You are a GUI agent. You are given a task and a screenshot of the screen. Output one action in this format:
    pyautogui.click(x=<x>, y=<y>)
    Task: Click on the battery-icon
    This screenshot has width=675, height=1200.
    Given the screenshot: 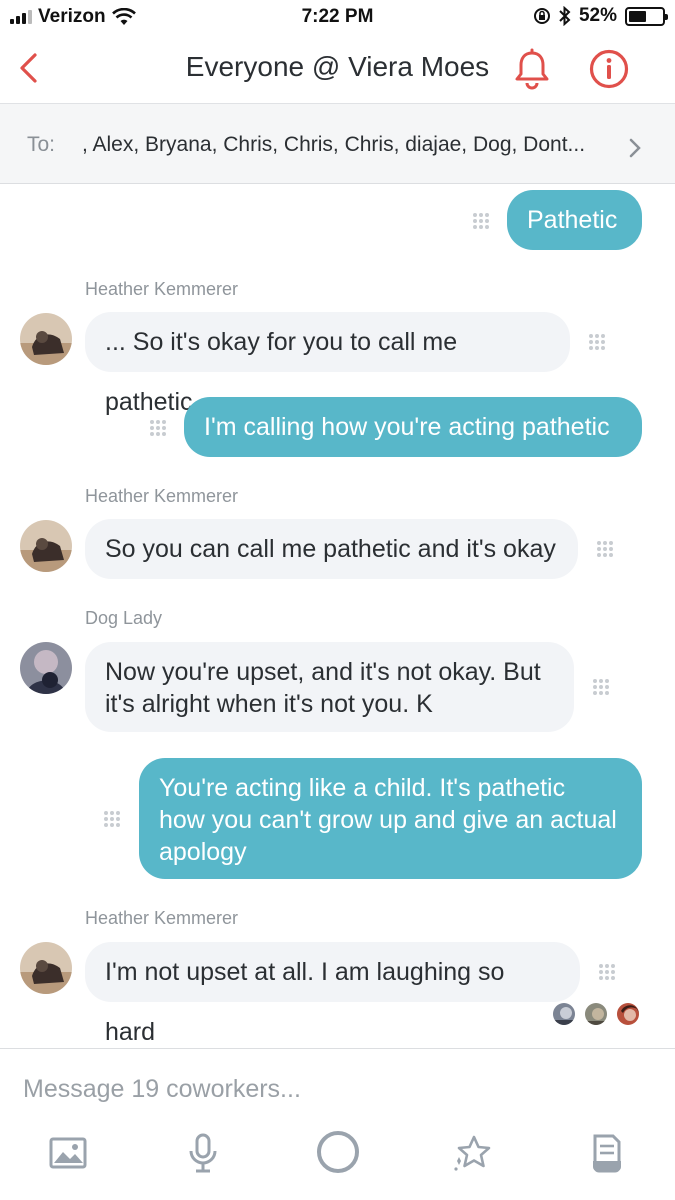 What is the action you would take?
    pyautogui.click(x=646, y=16)
    